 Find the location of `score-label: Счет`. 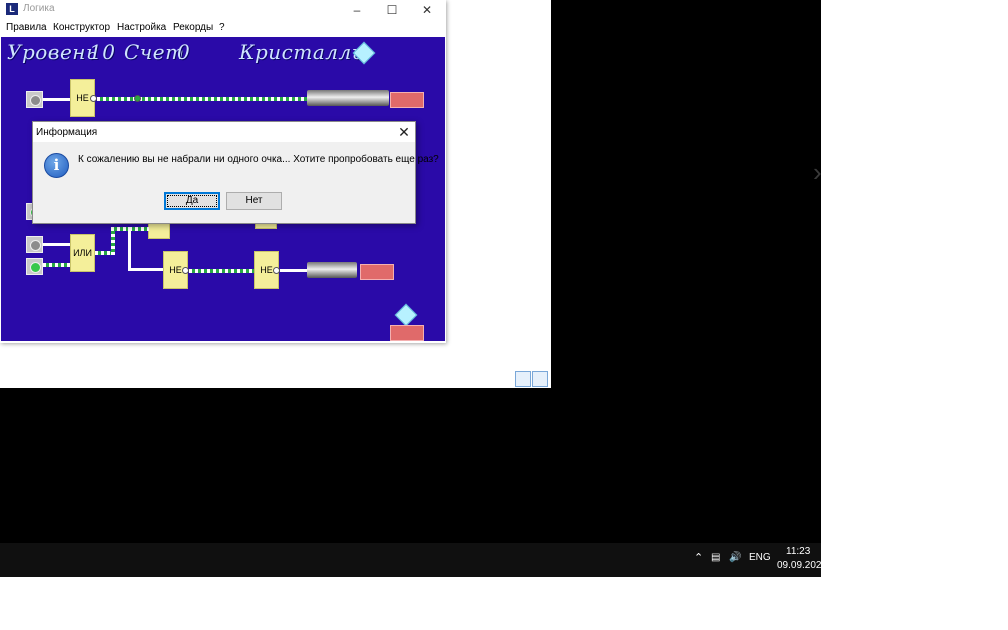

score-label: Счет is located at coordinates (154, 52).